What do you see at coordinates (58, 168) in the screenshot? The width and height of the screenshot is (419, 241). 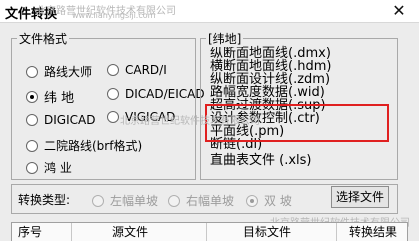 I see `format-option-label: 鸿 业` at bounding box center [58, 168].